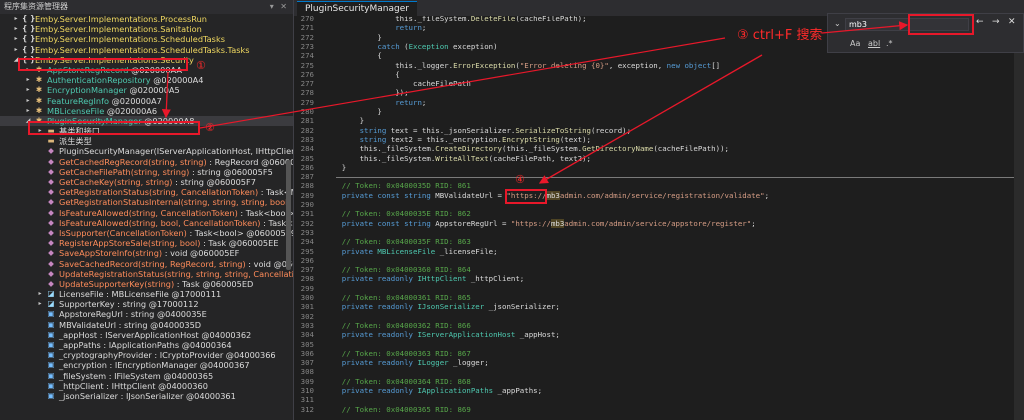 Image resolution: width=1024 pixels, height=420 pixels. Describe the element at coordinates (865, 27) in the screenshot. I see `arrow-step3-to-find` at that location.